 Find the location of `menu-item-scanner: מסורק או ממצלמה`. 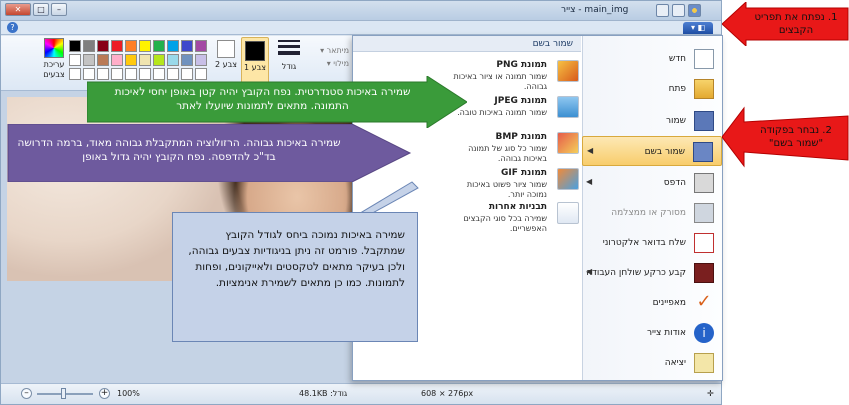

menu-item-scanner: מסורק או ממצלמה is located at coordinates (652, 213).